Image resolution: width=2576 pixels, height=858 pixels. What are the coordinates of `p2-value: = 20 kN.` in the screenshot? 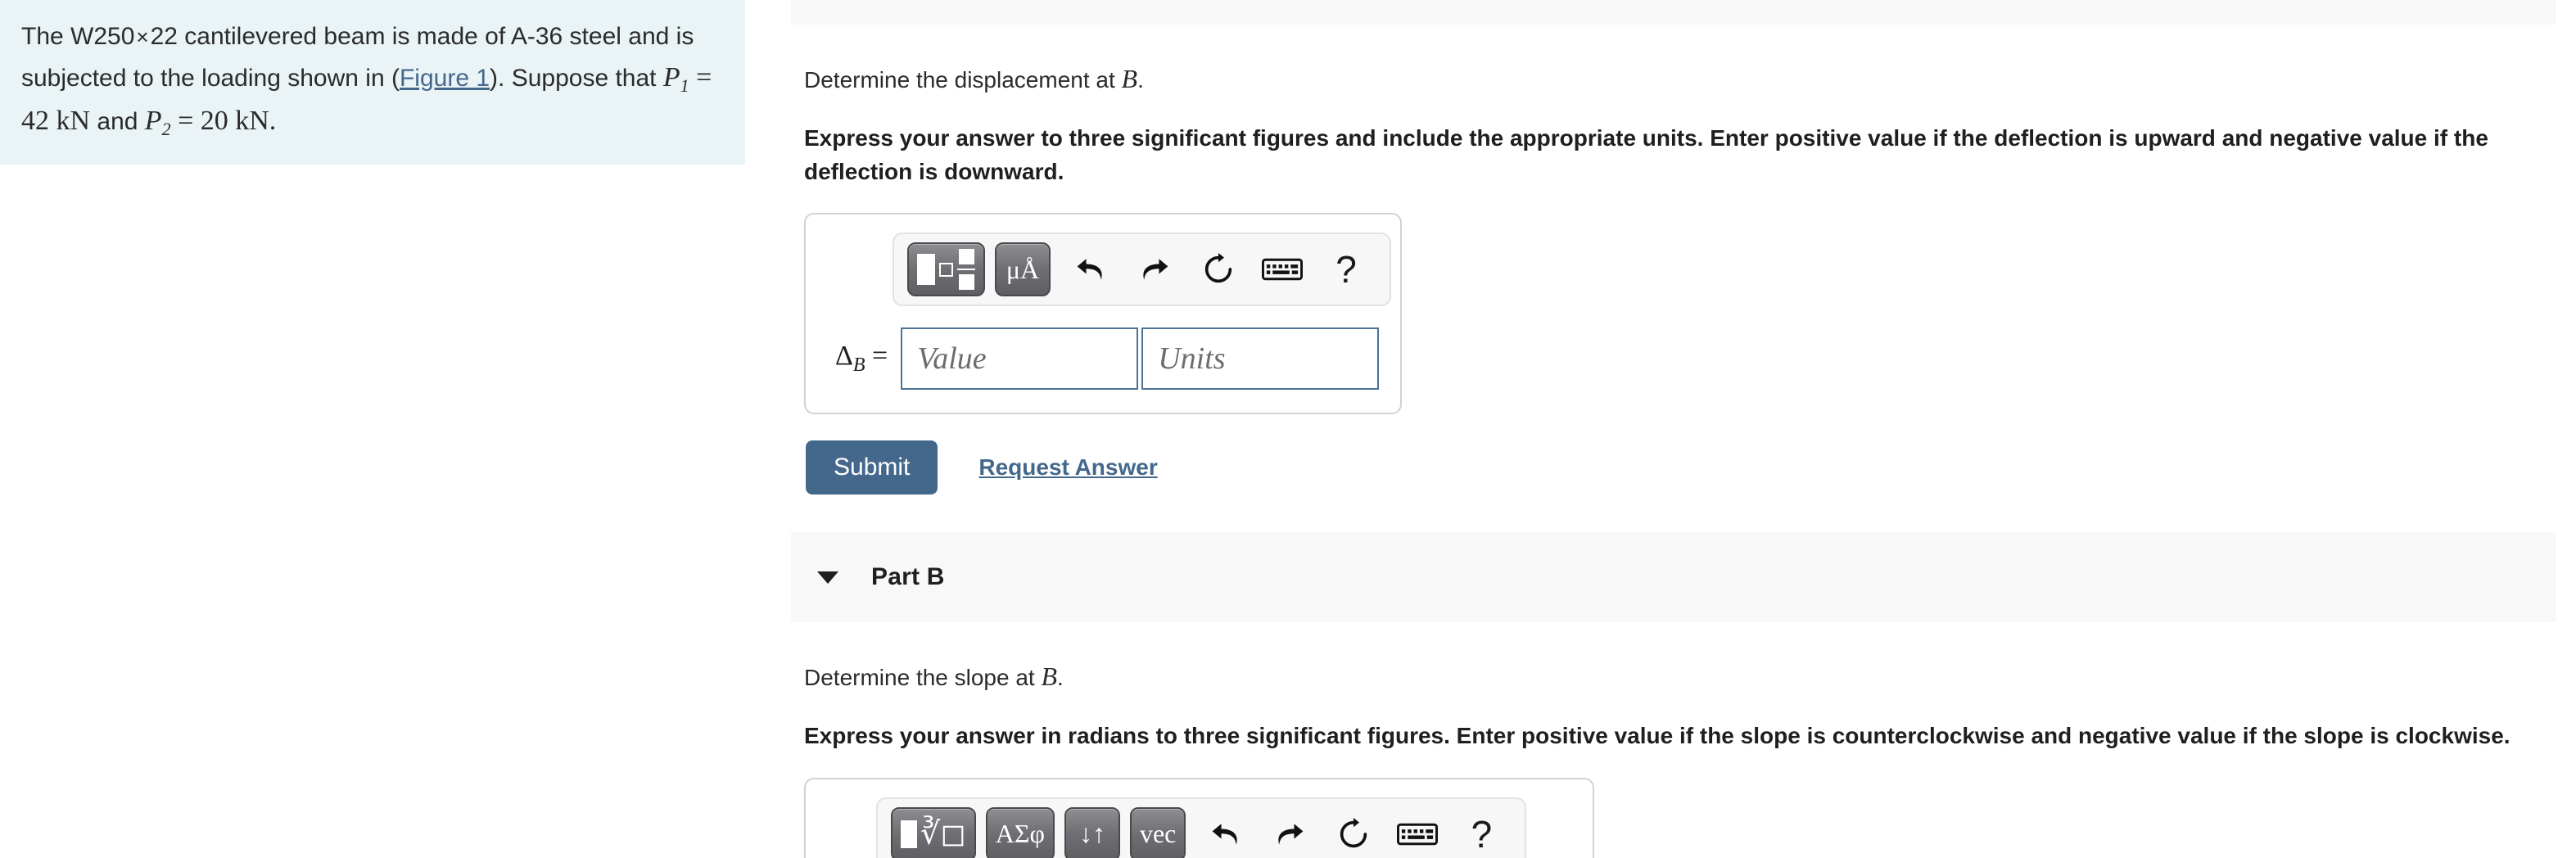 It's located at (223, 120).